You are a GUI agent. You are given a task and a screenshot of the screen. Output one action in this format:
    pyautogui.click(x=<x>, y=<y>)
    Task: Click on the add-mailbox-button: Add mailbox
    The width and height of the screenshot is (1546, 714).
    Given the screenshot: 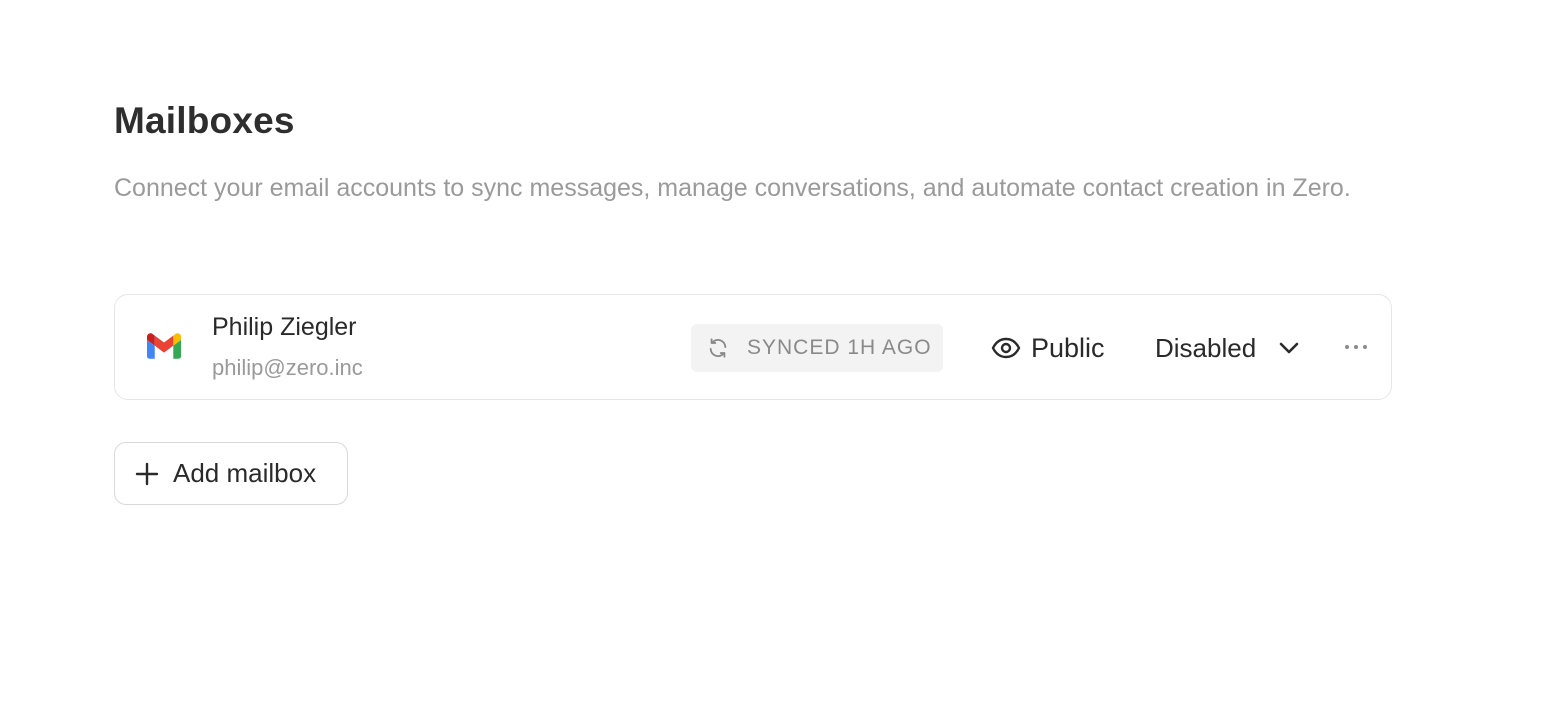 What is the action you would take?
    pyautogui.click(x=231, y=473)
    